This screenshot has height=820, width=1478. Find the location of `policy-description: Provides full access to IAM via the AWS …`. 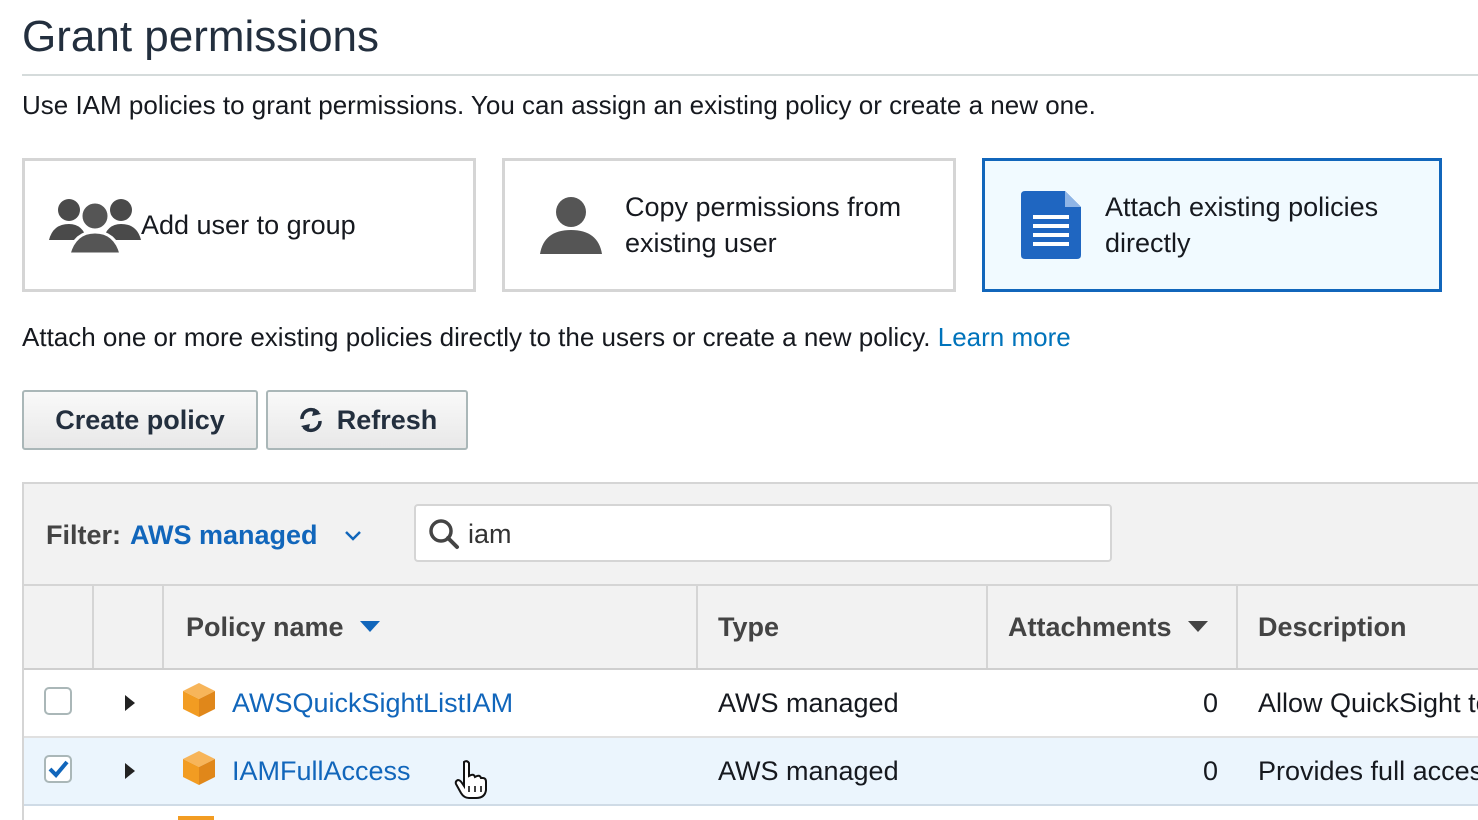

policy-description: Provides full access to IAM via the AWS … is located at coordinates (1368, 770).